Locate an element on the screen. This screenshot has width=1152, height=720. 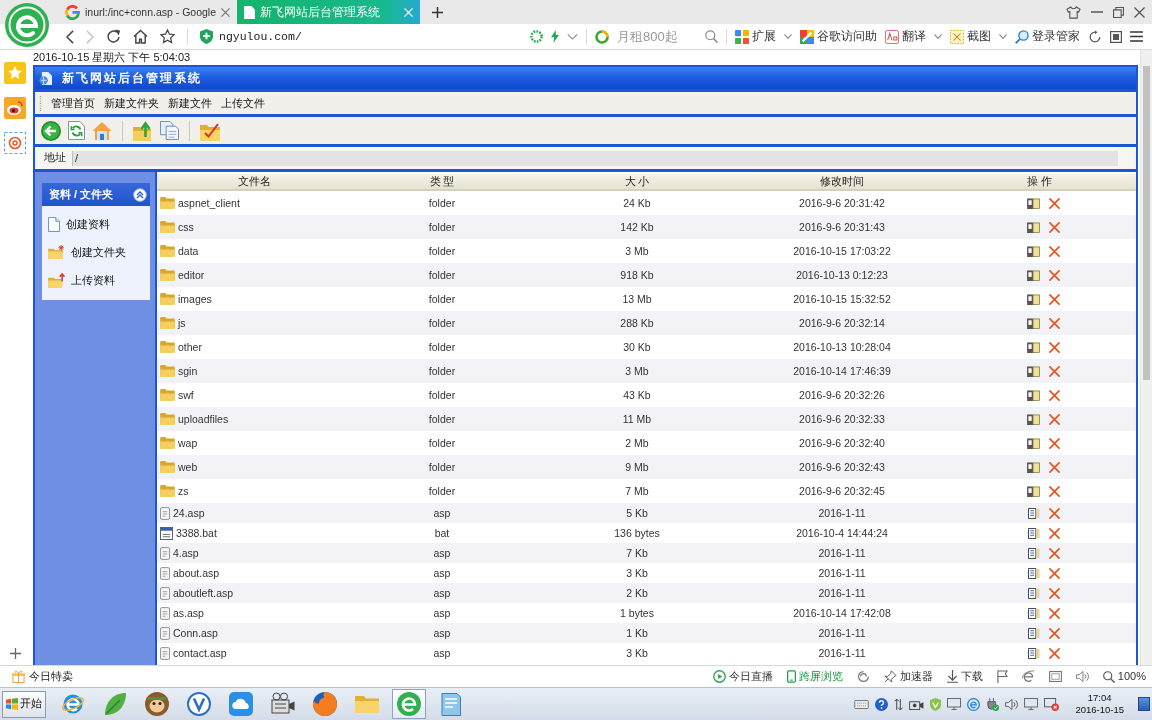
sidebar-item: 创建文件夹 is located at coordinates (96, 252).